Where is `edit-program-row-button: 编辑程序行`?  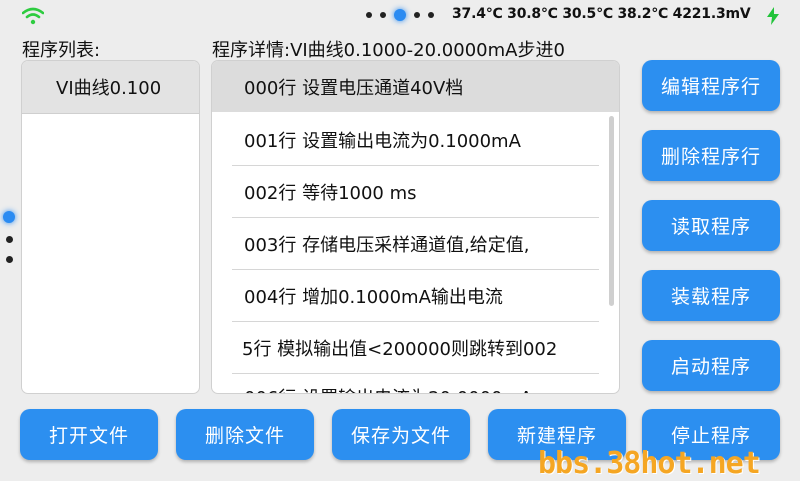
edit-program-row-button: 编辑程序行 is located at coordinates (711, 85).